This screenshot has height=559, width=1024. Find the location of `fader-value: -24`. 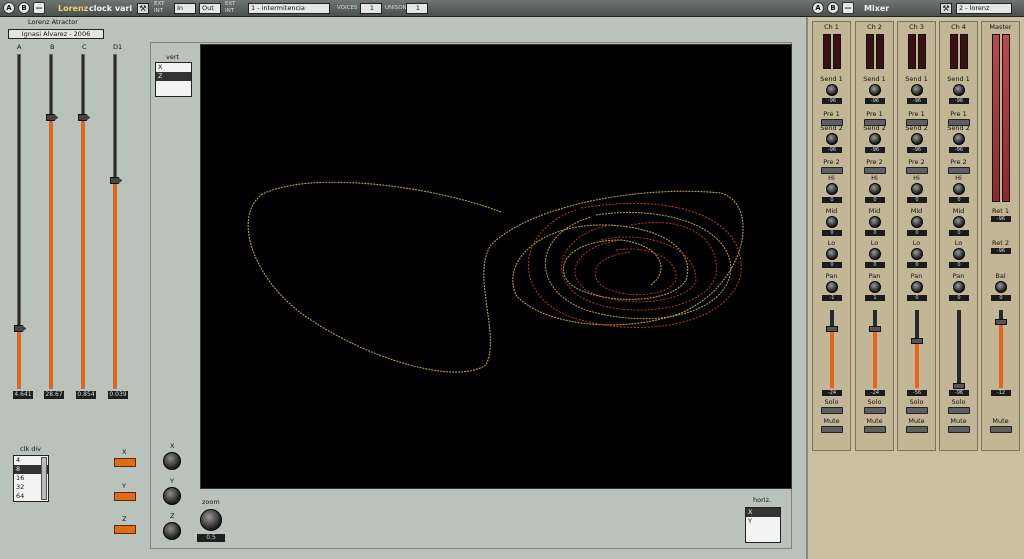

fader-value: -24 is located at coordinates (875, 393).